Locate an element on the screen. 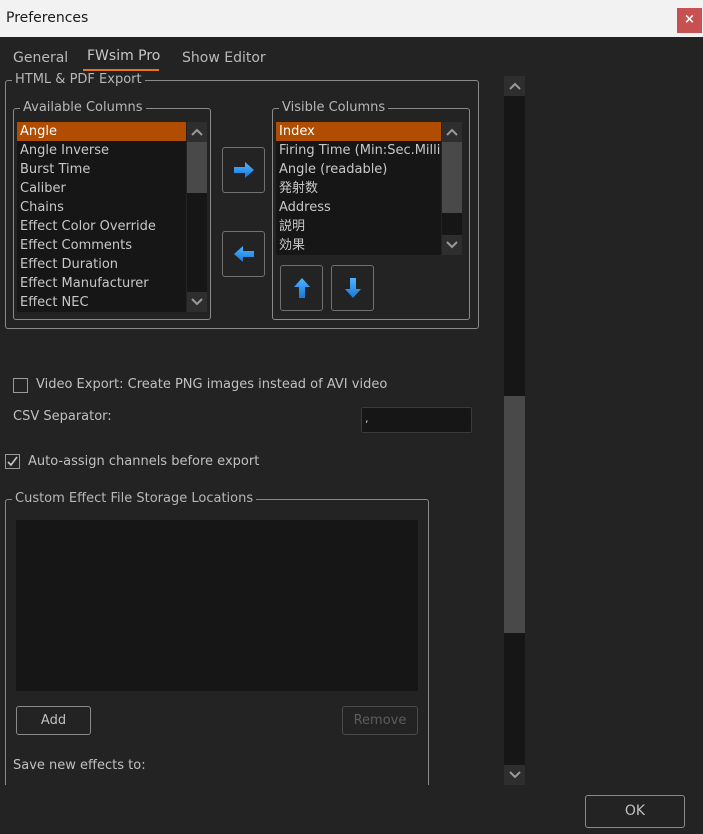 The image size is (703, 834). close-icon: × is located at coordinates (689, 19).